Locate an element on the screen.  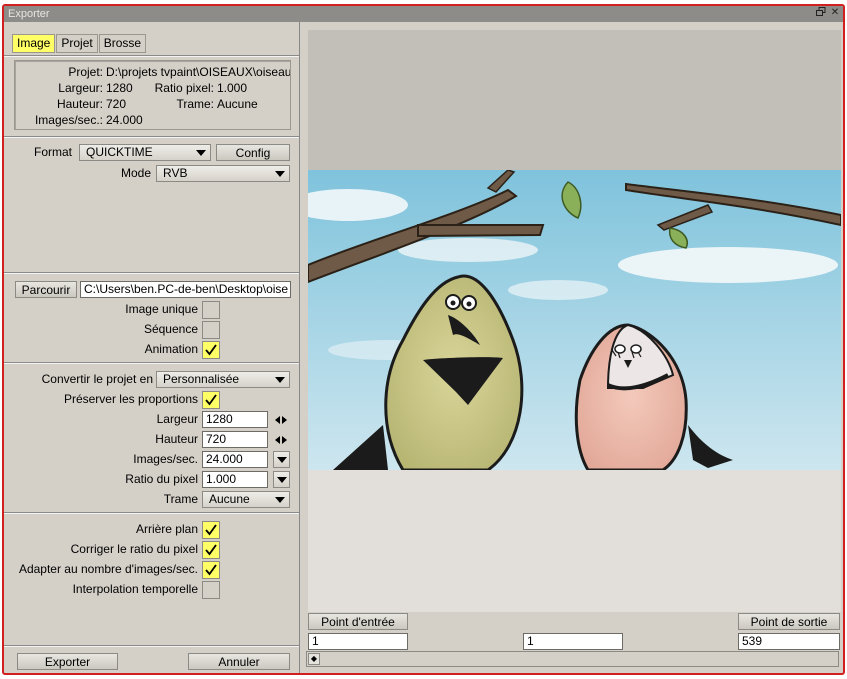
hauteur-value: 720 is located at coordinates (116, 104).